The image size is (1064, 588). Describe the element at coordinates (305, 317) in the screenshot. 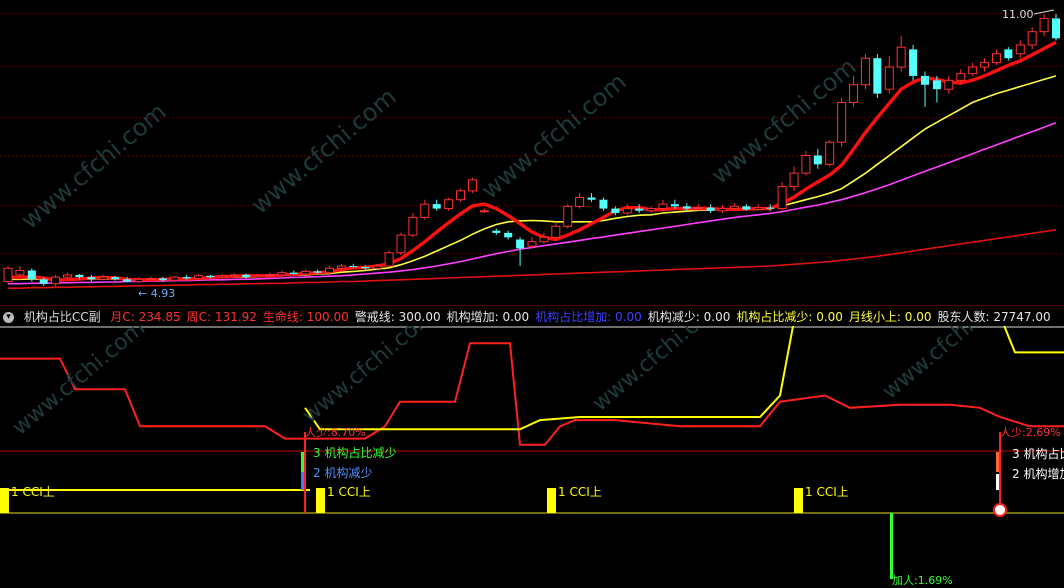

I see `header-item: 生命线: 100.00` at that location.